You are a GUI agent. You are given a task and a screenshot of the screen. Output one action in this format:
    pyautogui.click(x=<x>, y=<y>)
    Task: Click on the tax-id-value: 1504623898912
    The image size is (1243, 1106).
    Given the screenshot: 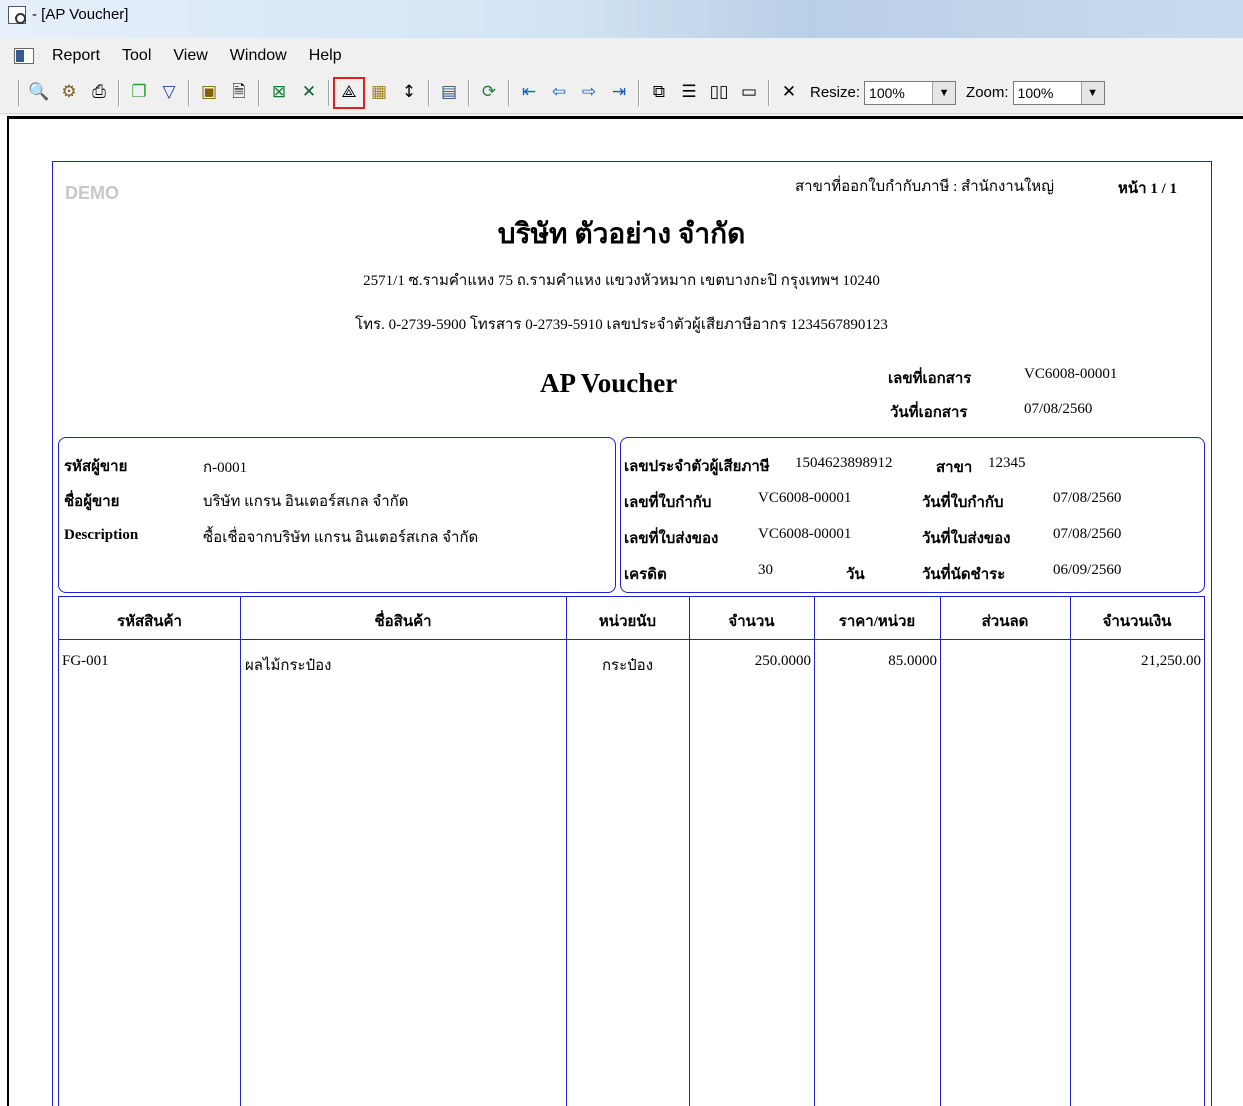 What is the action you would take?
    pyautogui.click(x=844, y=463)
    